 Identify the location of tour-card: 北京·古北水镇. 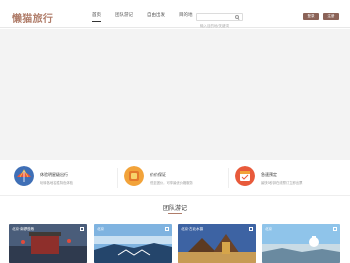
(217, 243).